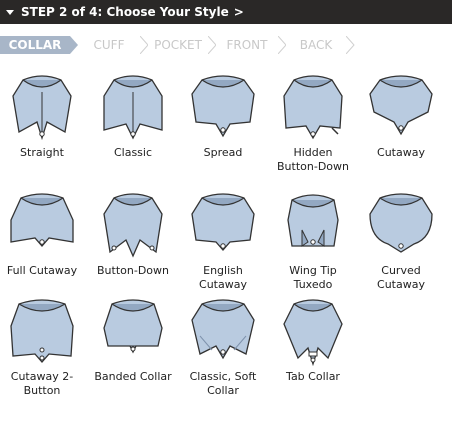 The height and width of the screenshot is (428, 452). What do you see at coordinates (313, 220) in the screenshot?
I see `wing-tip-tuxedo-collar-icon` at bounding box center [313, 220].